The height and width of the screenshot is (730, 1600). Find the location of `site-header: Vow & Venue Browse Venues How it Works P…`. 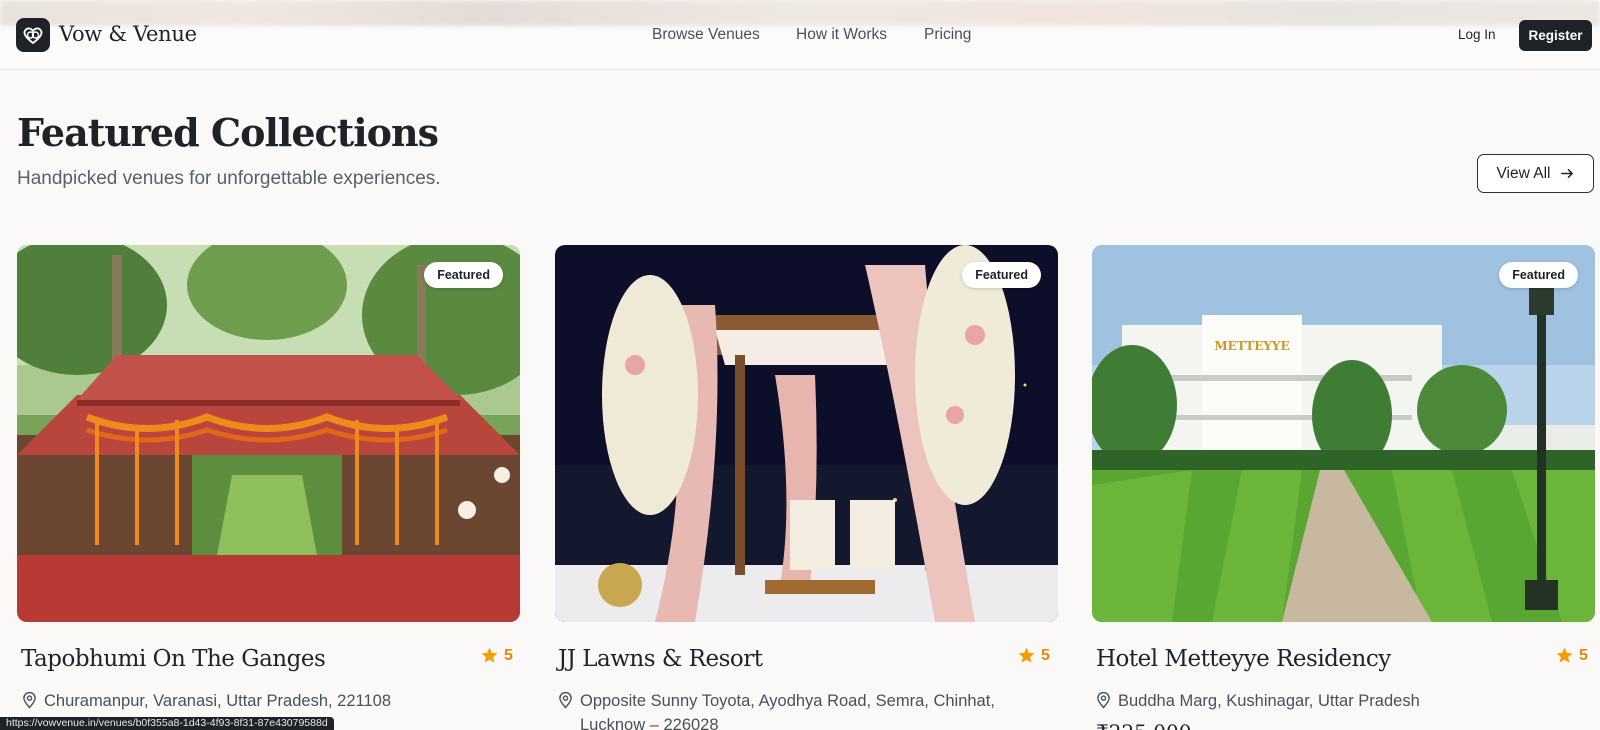

site-header: Vow & Venue Browse Venues How it Works P… is located at coordinates (800, 35).